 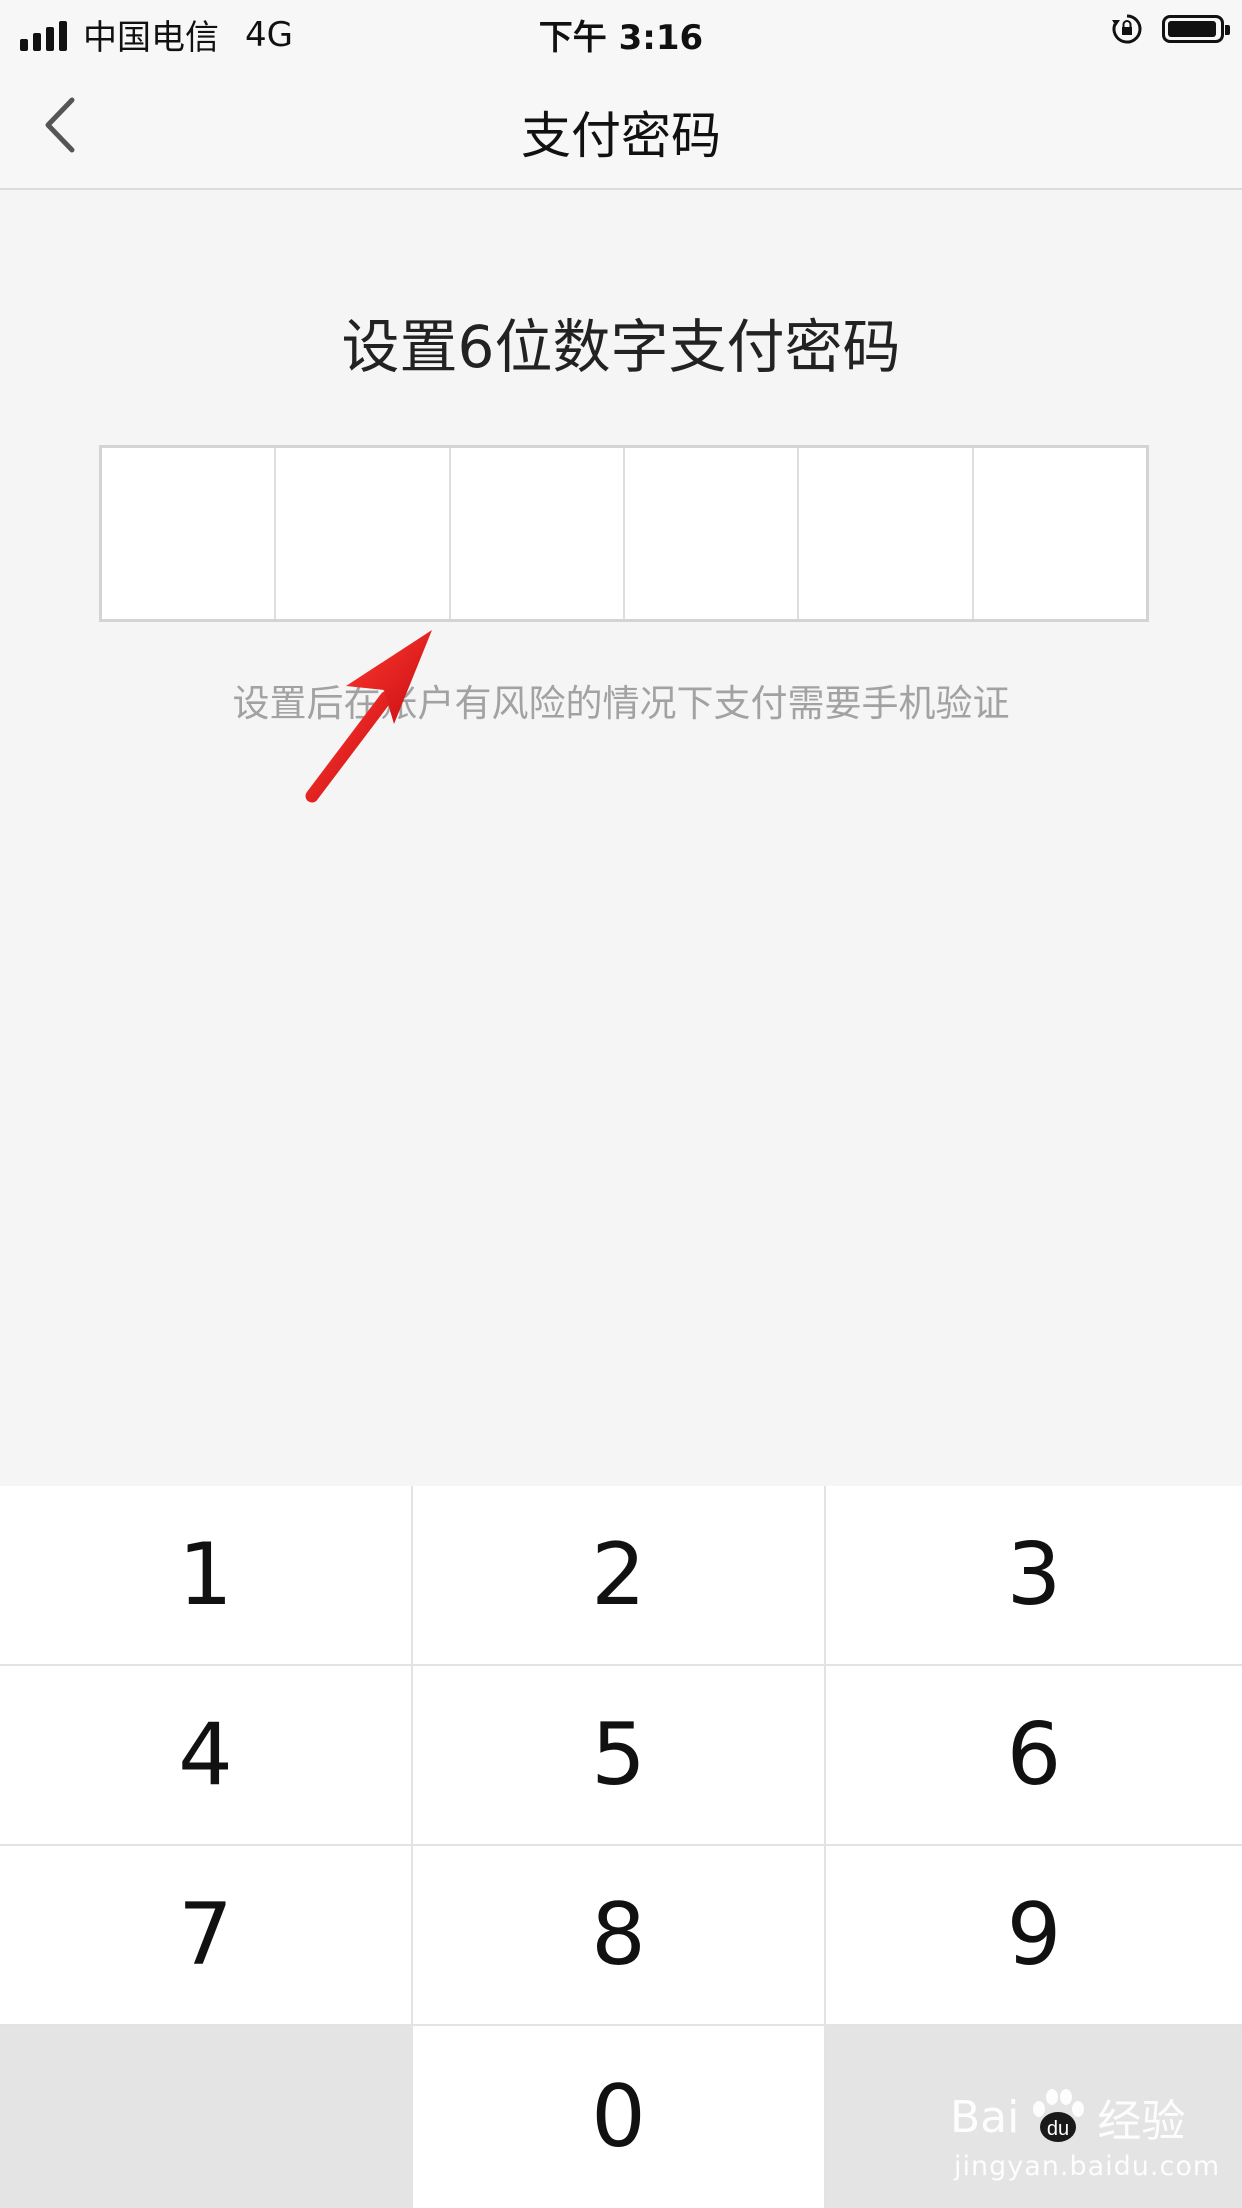 I want to click on paw-logo-icon: du, so click(x=1059, y=2115).